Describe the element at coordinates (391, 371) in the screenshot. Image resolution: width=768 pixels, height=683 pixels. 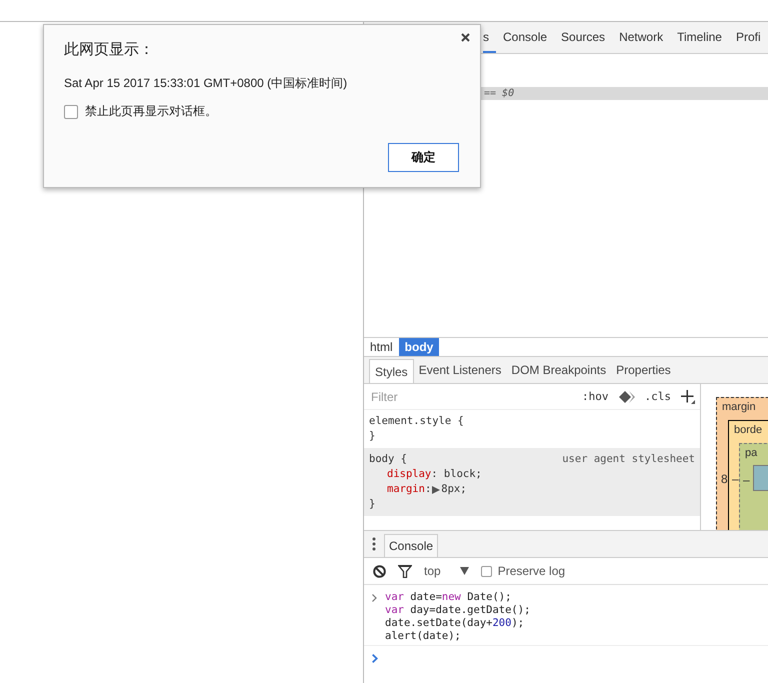
I see `sidebar-tab: Styles` at that location.